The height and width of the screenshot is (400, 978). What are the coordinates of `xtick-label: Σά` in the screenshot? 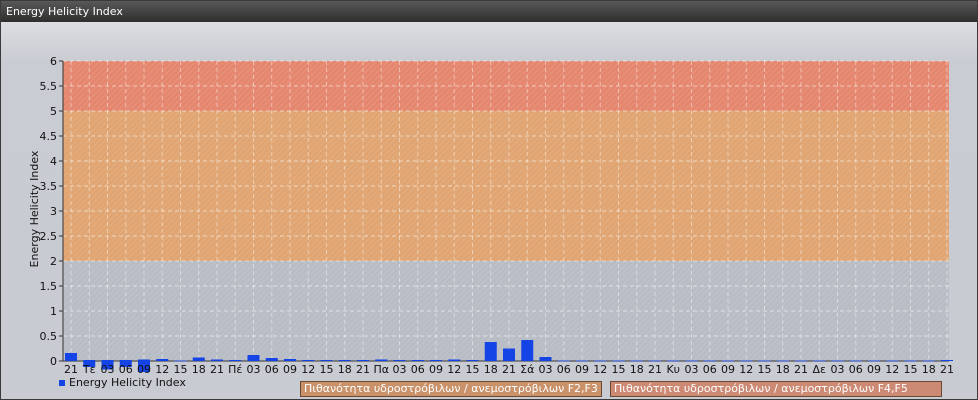 It's located at (527, 369).